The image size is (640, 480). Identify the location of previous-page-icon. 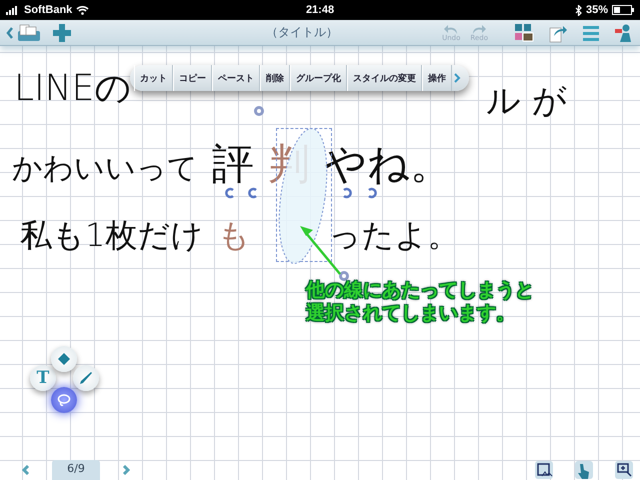
(26, 470).